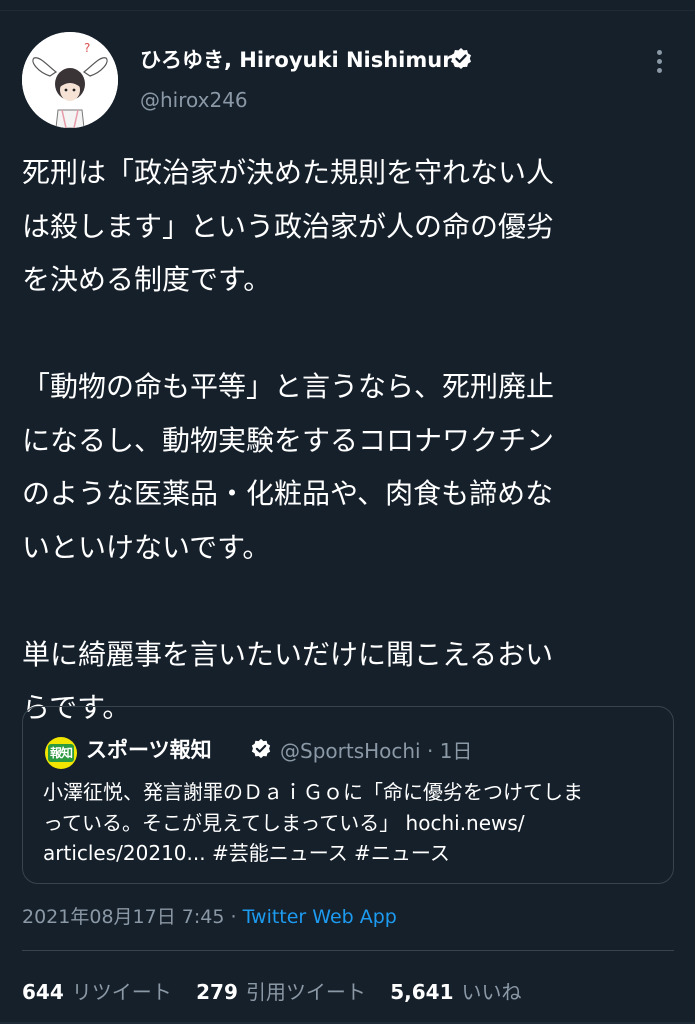  Describe the element at coordinates (491, 992) in the screenshot. I see `likes-label: いいね` at that location.